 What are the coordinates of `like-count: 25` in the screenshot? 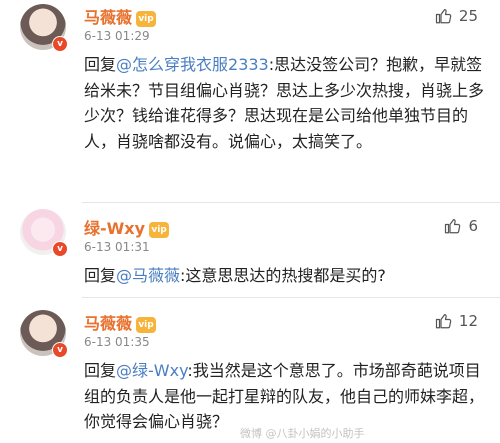 It's located at (468, 16).